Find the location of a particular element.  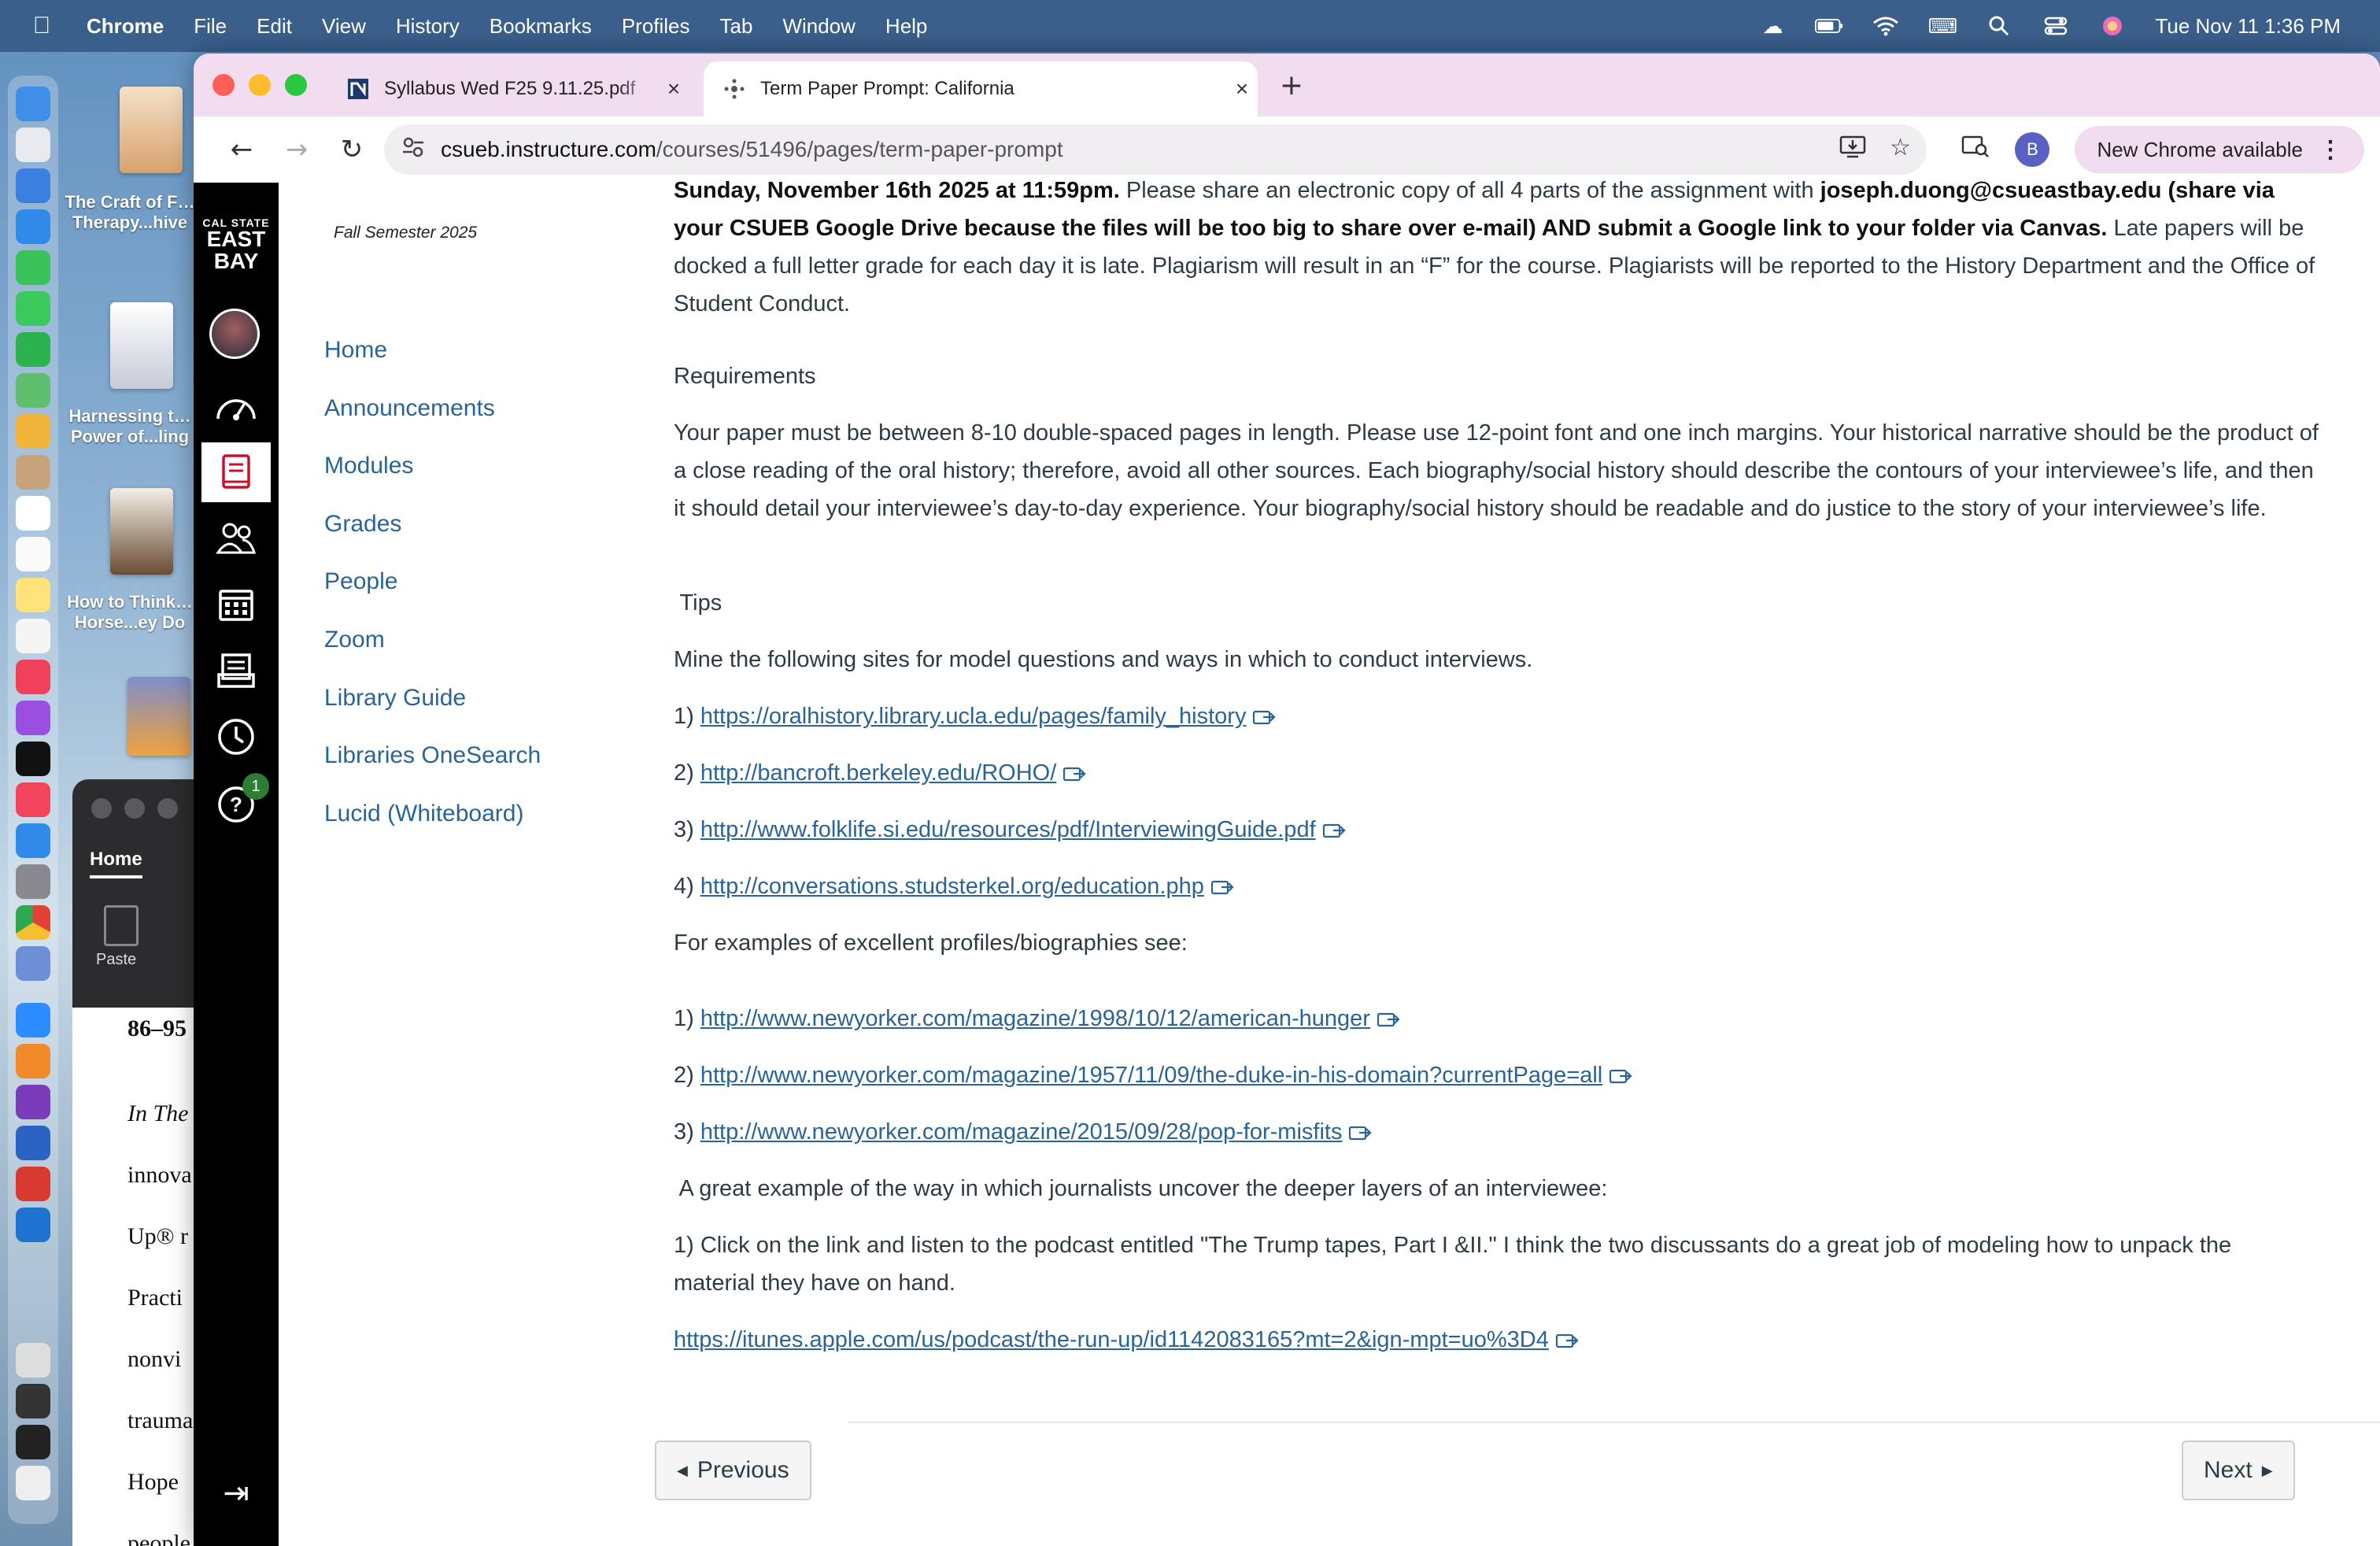

site-settings-icon is located at coordinates (417, 150).